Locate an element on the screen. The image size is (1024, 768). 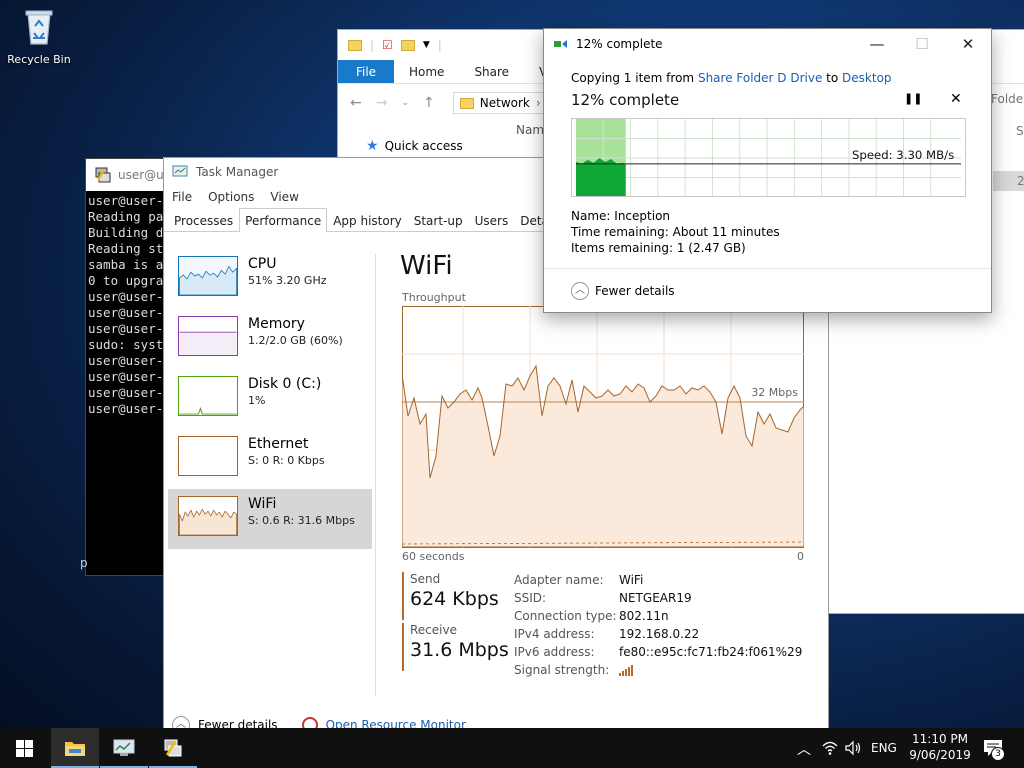
graph-time-left: 60 seconds is located at coordinates (433, 556).